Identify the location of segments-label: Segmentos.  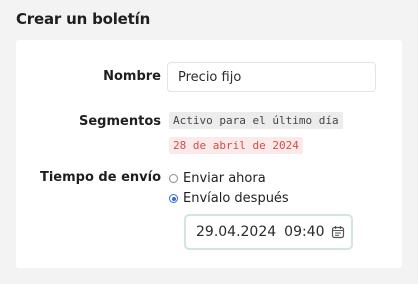
(120, 121).